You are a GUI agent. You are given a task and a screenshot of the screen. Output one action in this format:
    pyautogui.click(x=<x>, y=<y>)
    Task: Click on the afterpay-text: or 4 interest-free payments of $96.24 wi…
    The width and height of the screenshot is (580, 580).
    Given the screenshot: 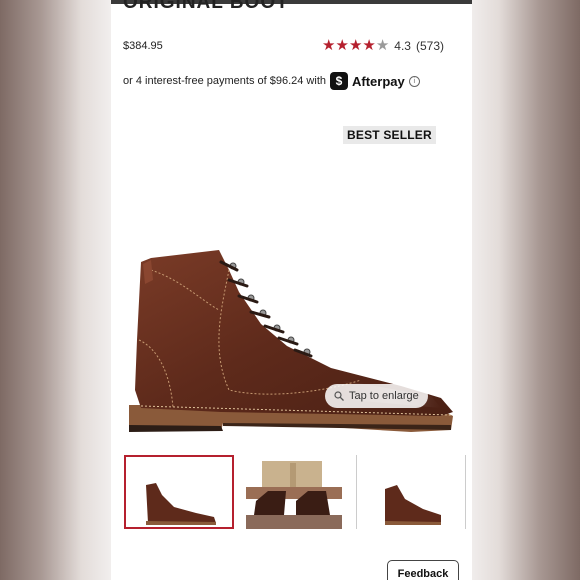 What is the action you would take?
    pyautogui.click(x=224, y=81)
    